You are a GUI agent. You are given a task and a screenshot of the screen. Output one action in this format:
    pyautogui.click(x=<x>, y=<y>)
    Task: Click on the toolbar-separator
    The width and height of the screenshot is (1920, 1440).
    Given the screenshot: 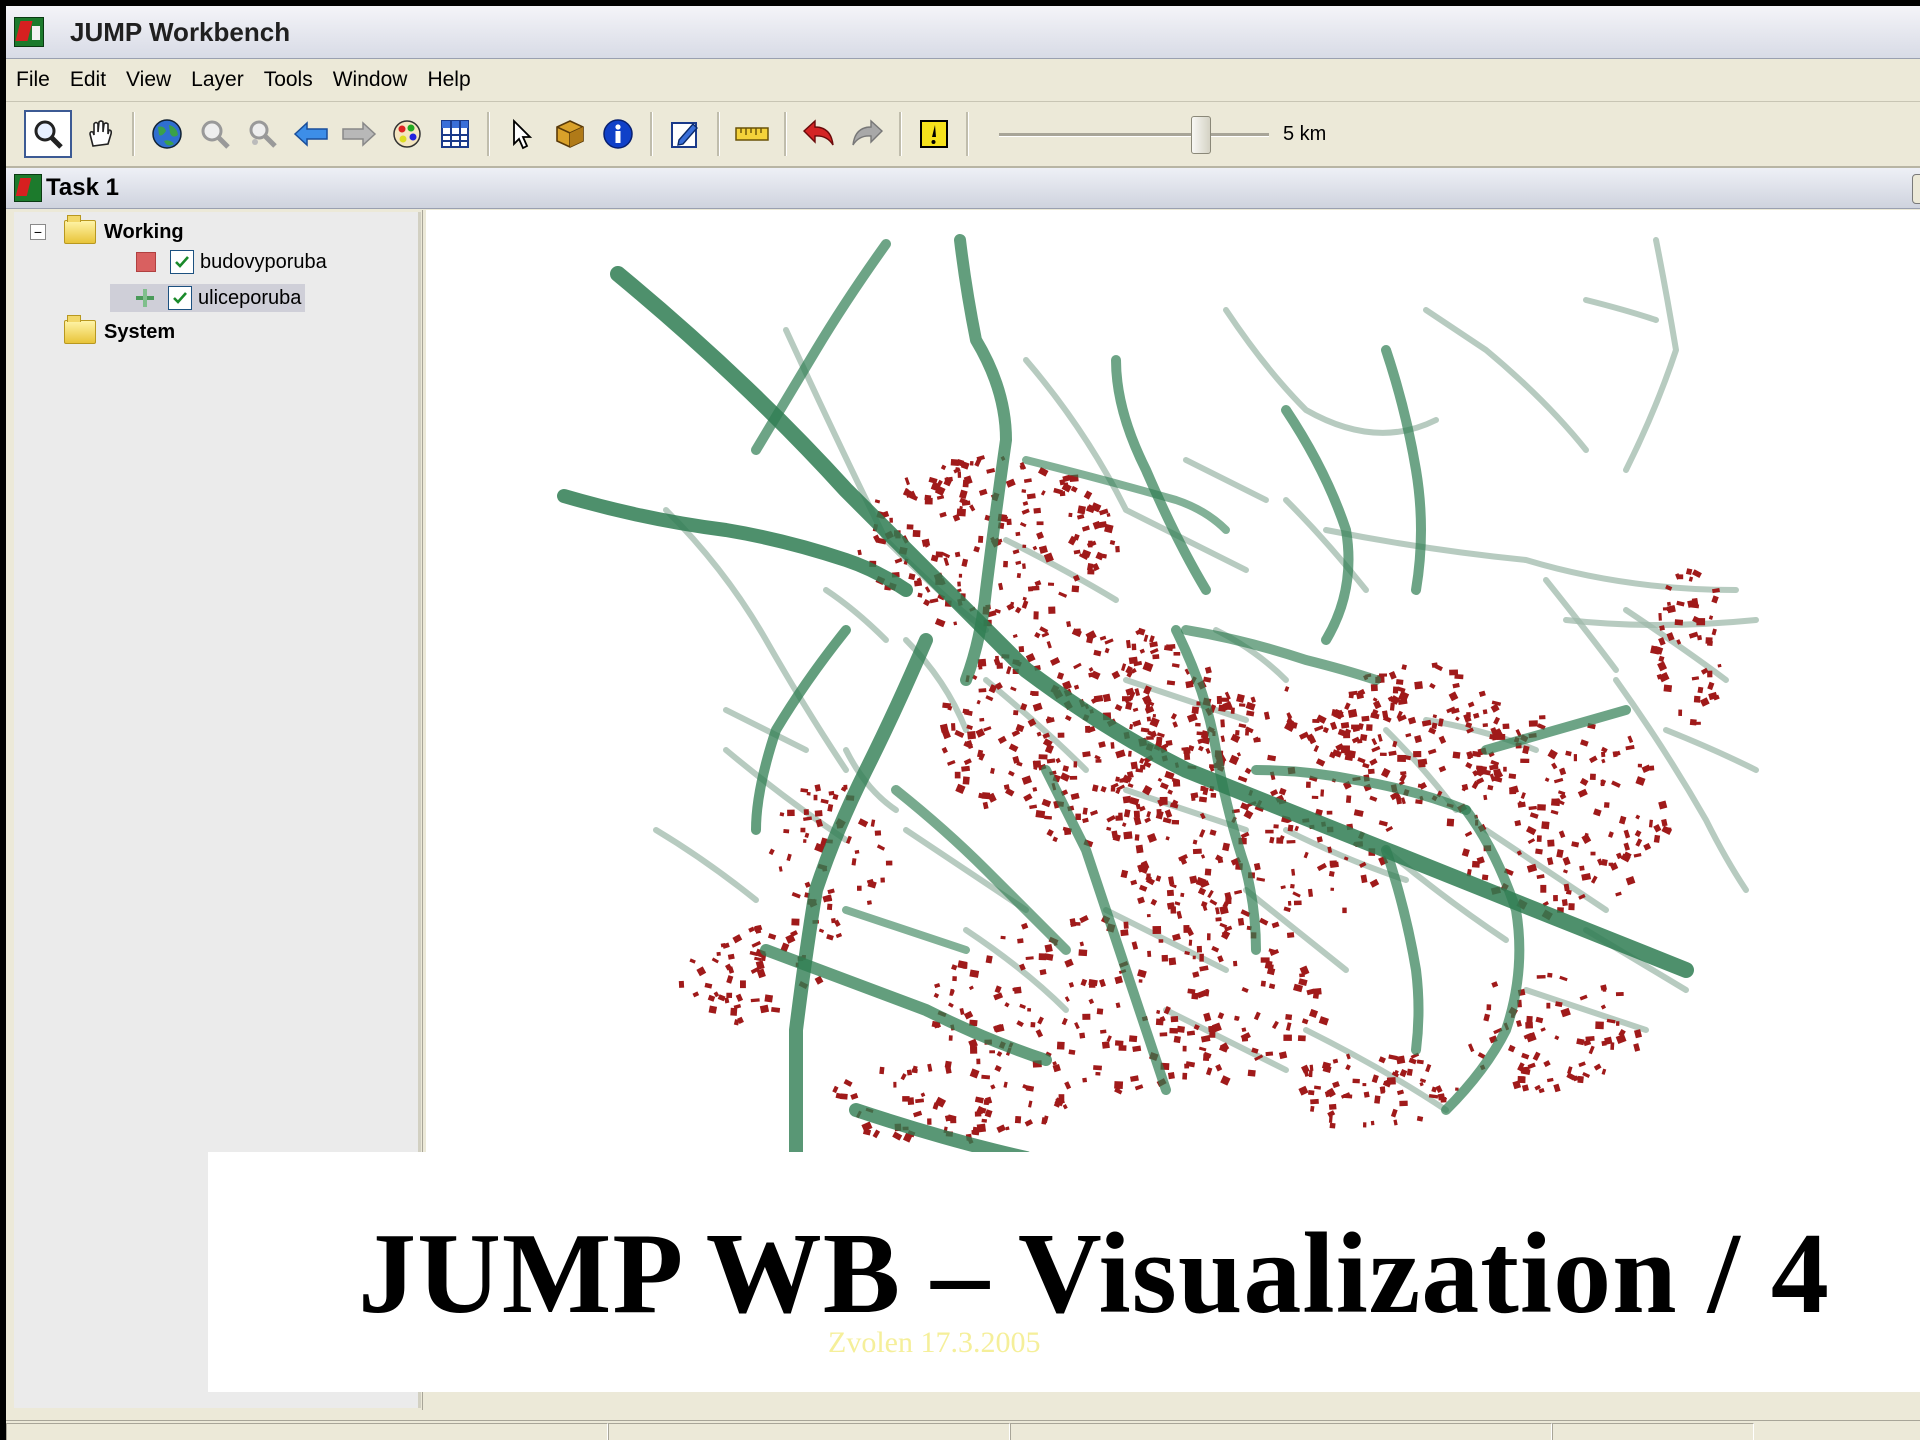 What is the action you would take?
    pyautogui.click(x=718, y=134)
    